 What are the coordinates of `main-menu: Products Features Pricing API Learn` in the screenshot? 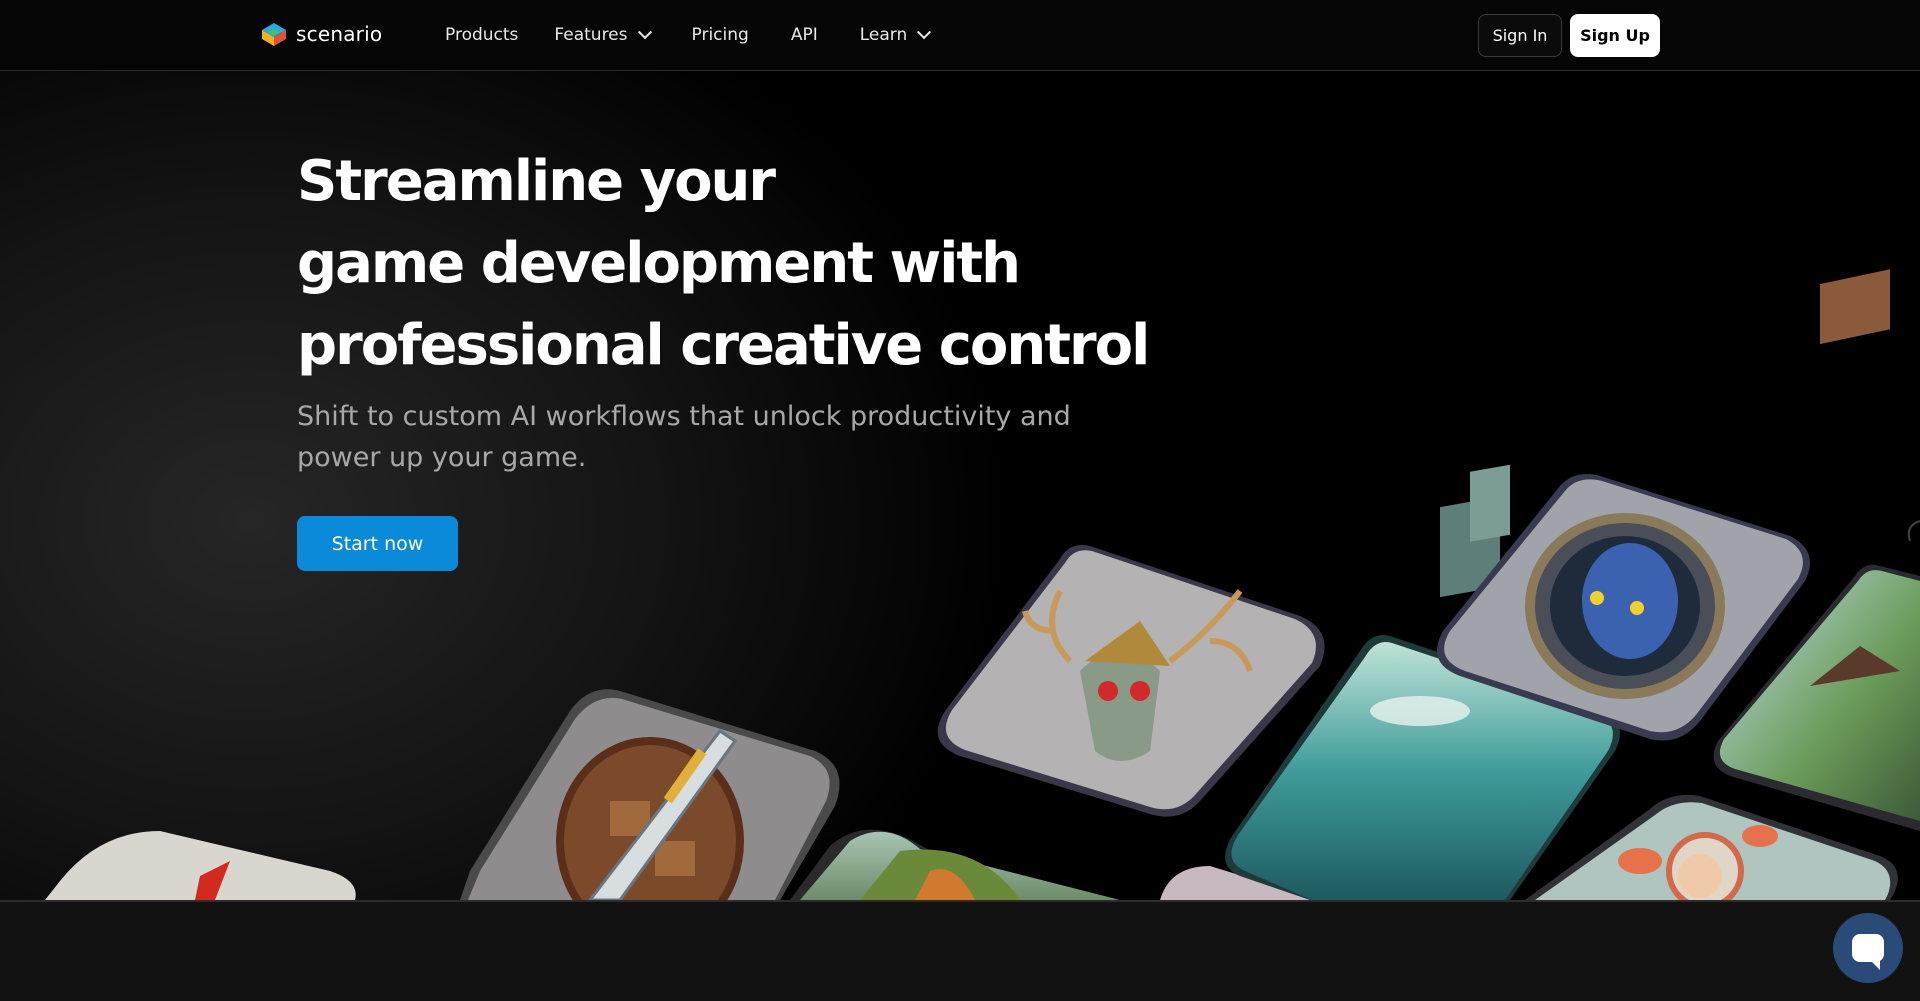 It's located at (705, 35).